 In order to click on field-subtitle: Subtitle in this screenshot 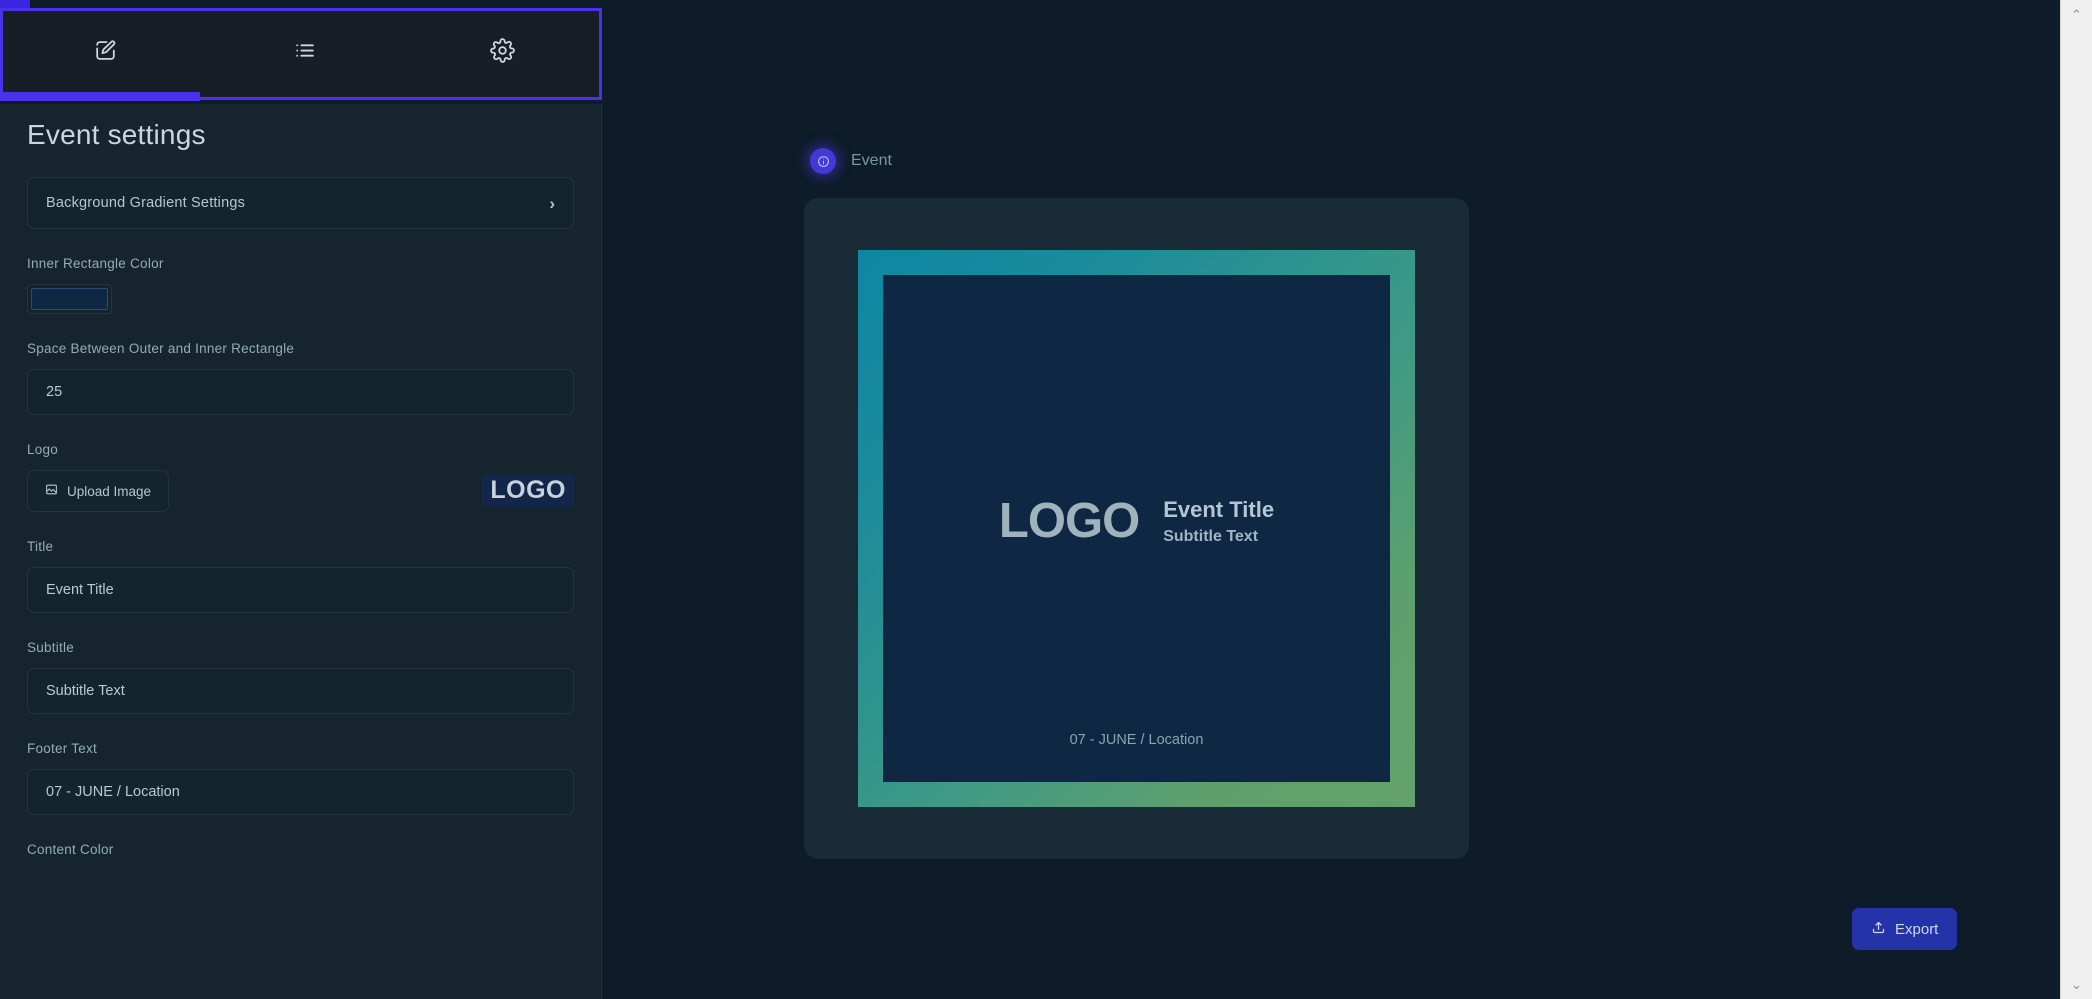, I will do `click(300, 677)`.